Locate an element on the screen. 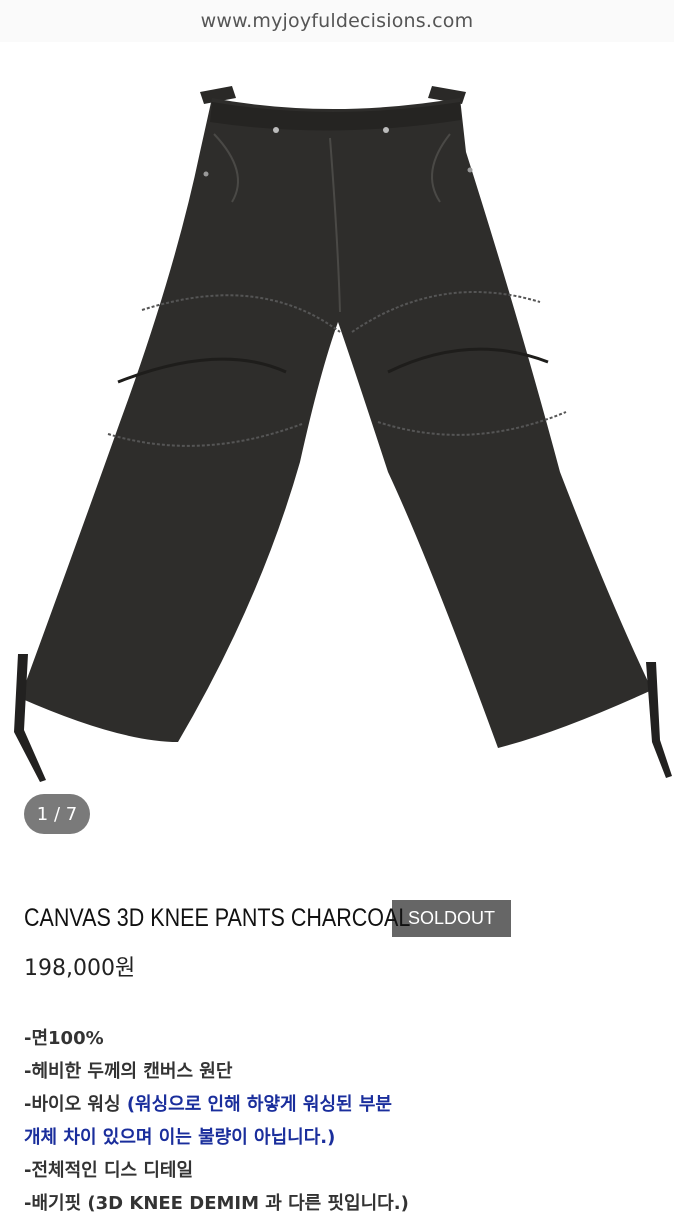 Image resolution: width=674 pixels, height=1220 pixels. product-title: CANVAS 3D KNEE PANTS CHARCOAL is located at coordinates (217, 918).